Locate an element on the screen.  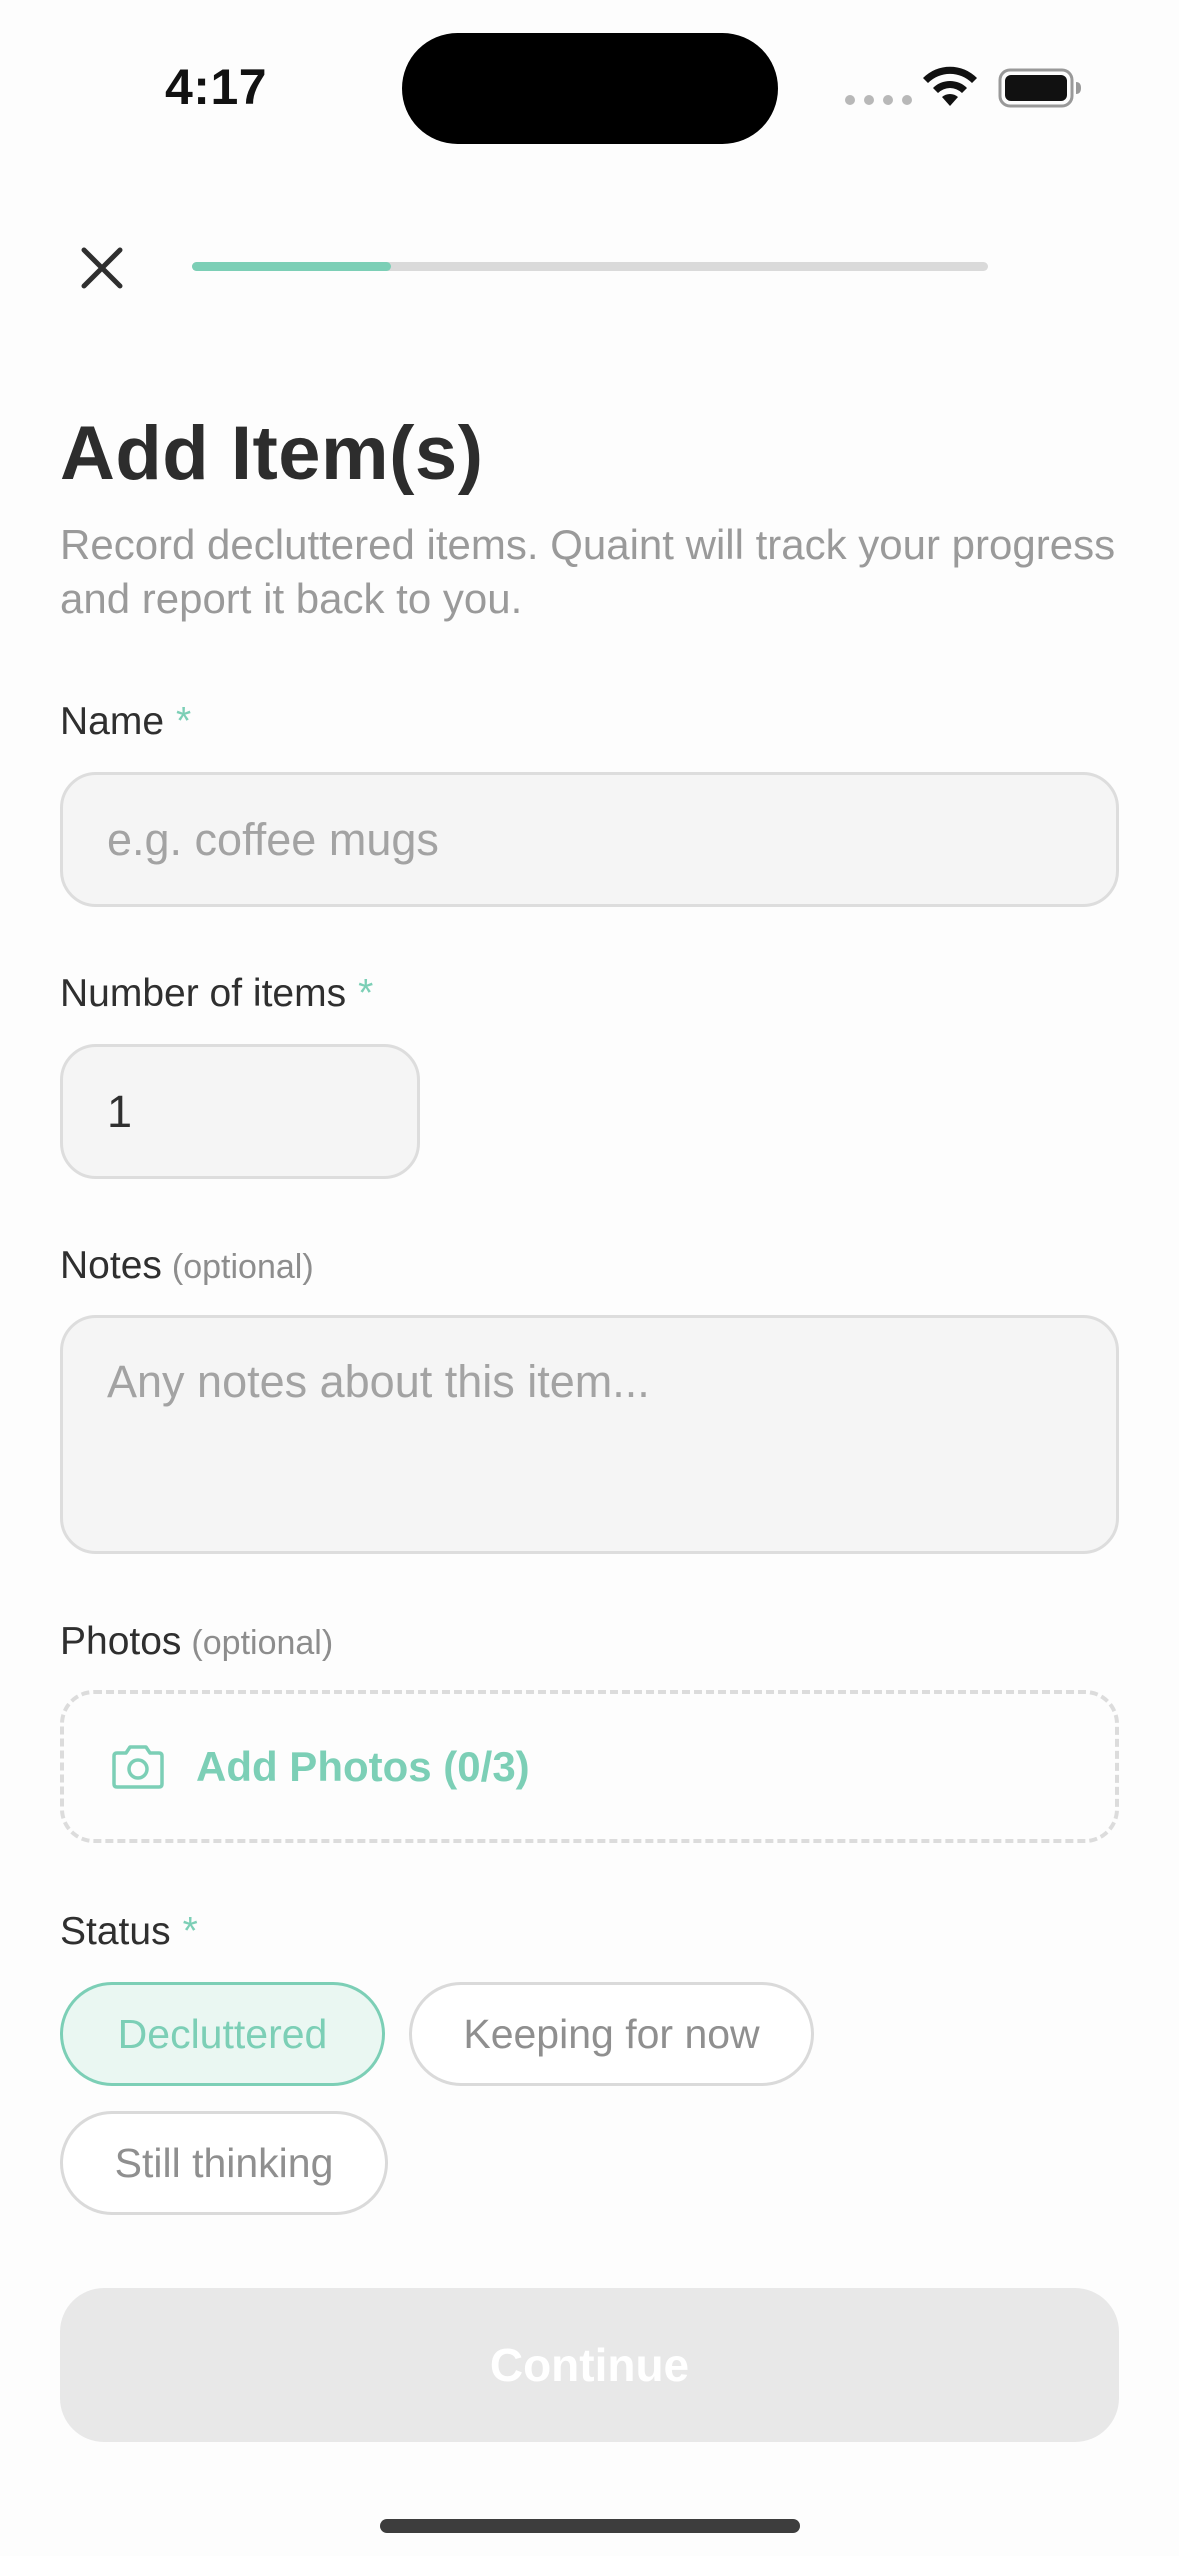
add-photos-label: Add Photos (0/3) is located at coordinates (363, 1766).